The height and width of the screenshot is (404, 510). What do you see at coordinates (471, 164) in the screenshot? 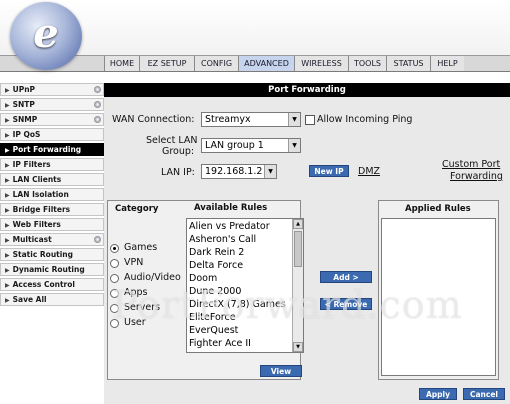
I see `custom-port-forwarding-link: Custom Port` at bounding box center [471, 164].